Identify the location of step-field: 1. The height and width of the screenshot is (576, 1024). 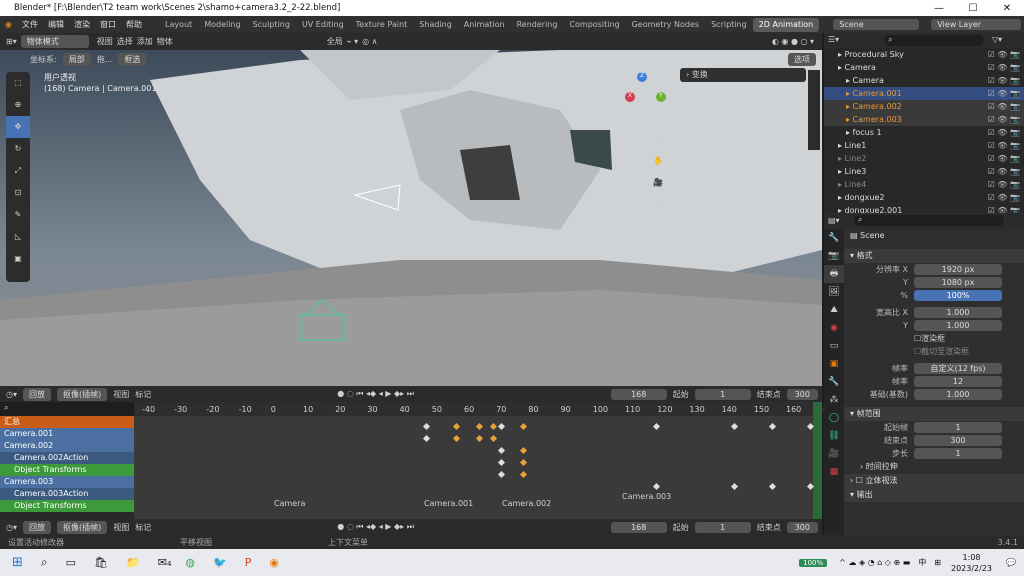
(958, 453).